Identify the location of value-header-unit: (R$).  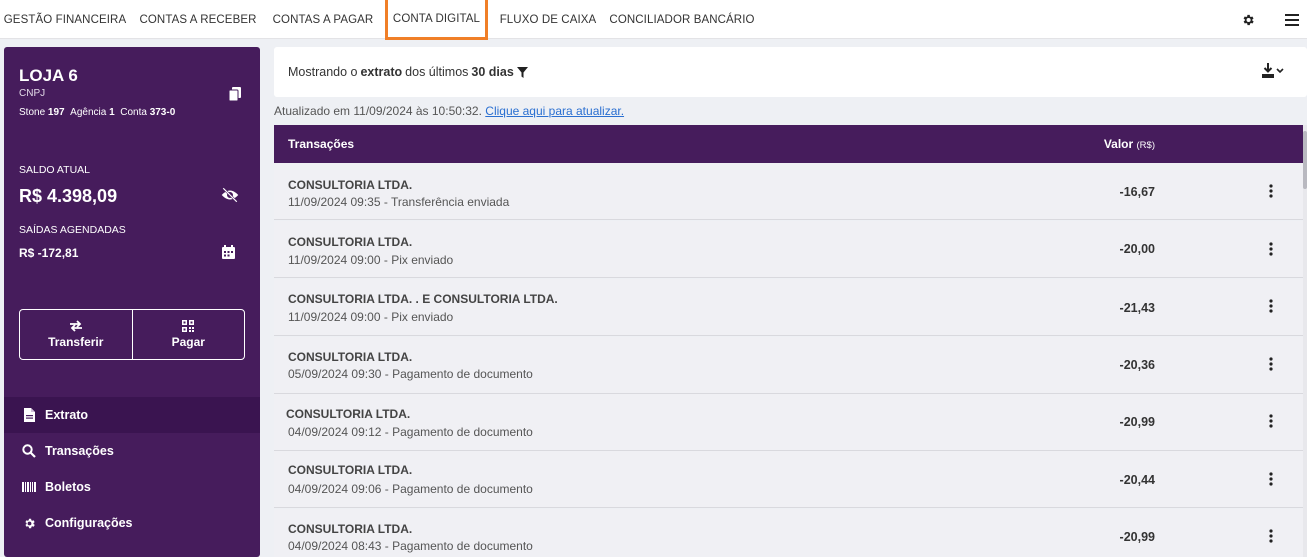
(1145, 145).